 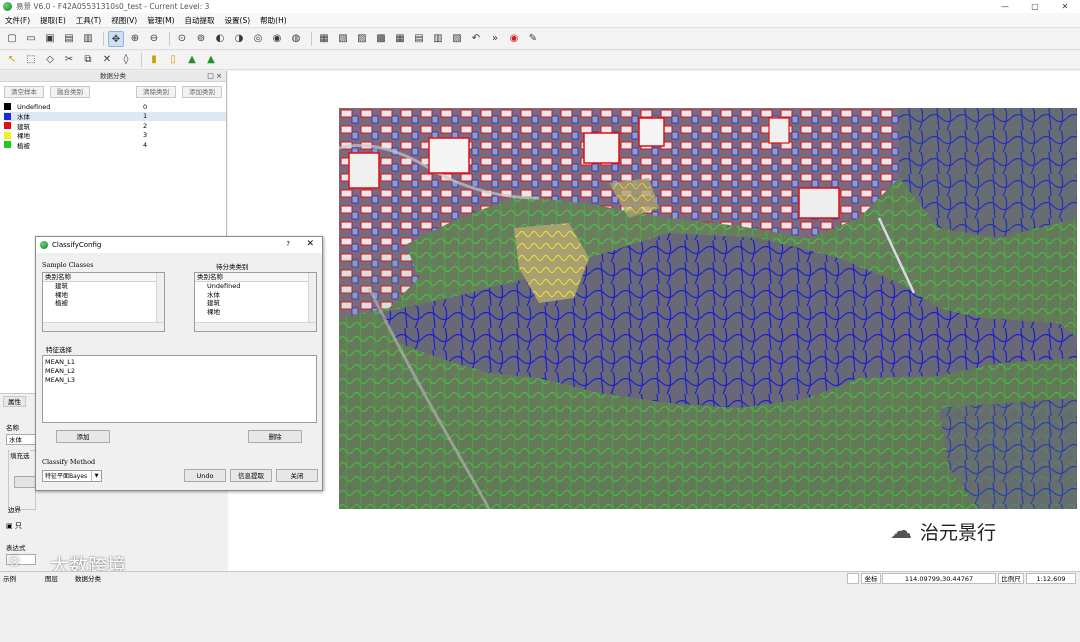 I want to click on select-area-icon: ⬚, so click(x=31, y=60).